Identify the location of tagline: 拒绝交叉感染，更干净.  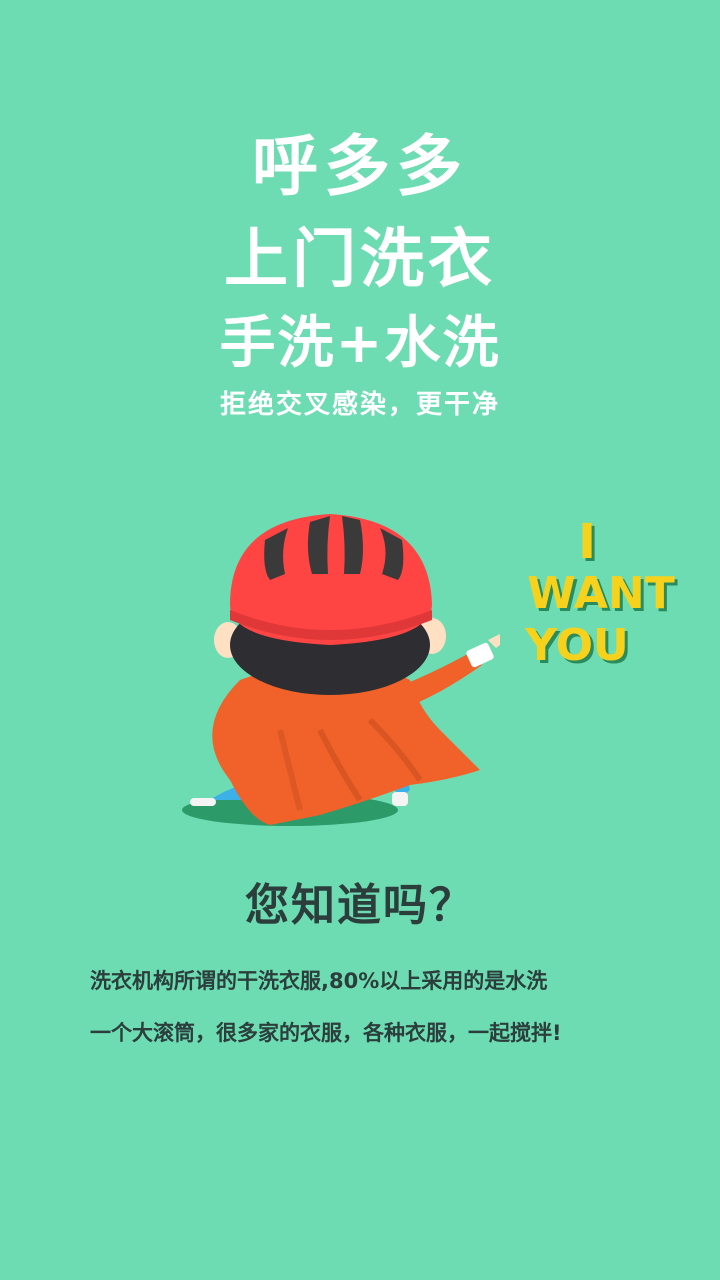
(359, 405).